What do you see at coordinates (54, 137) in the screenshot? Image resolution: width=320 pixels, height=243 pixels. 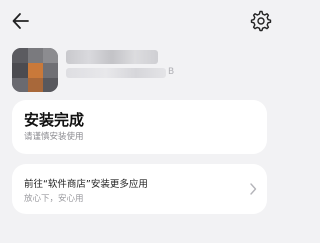 I see `install-complete-subtitle: 请谨慎安装使用` at bounding box center [54, 137].